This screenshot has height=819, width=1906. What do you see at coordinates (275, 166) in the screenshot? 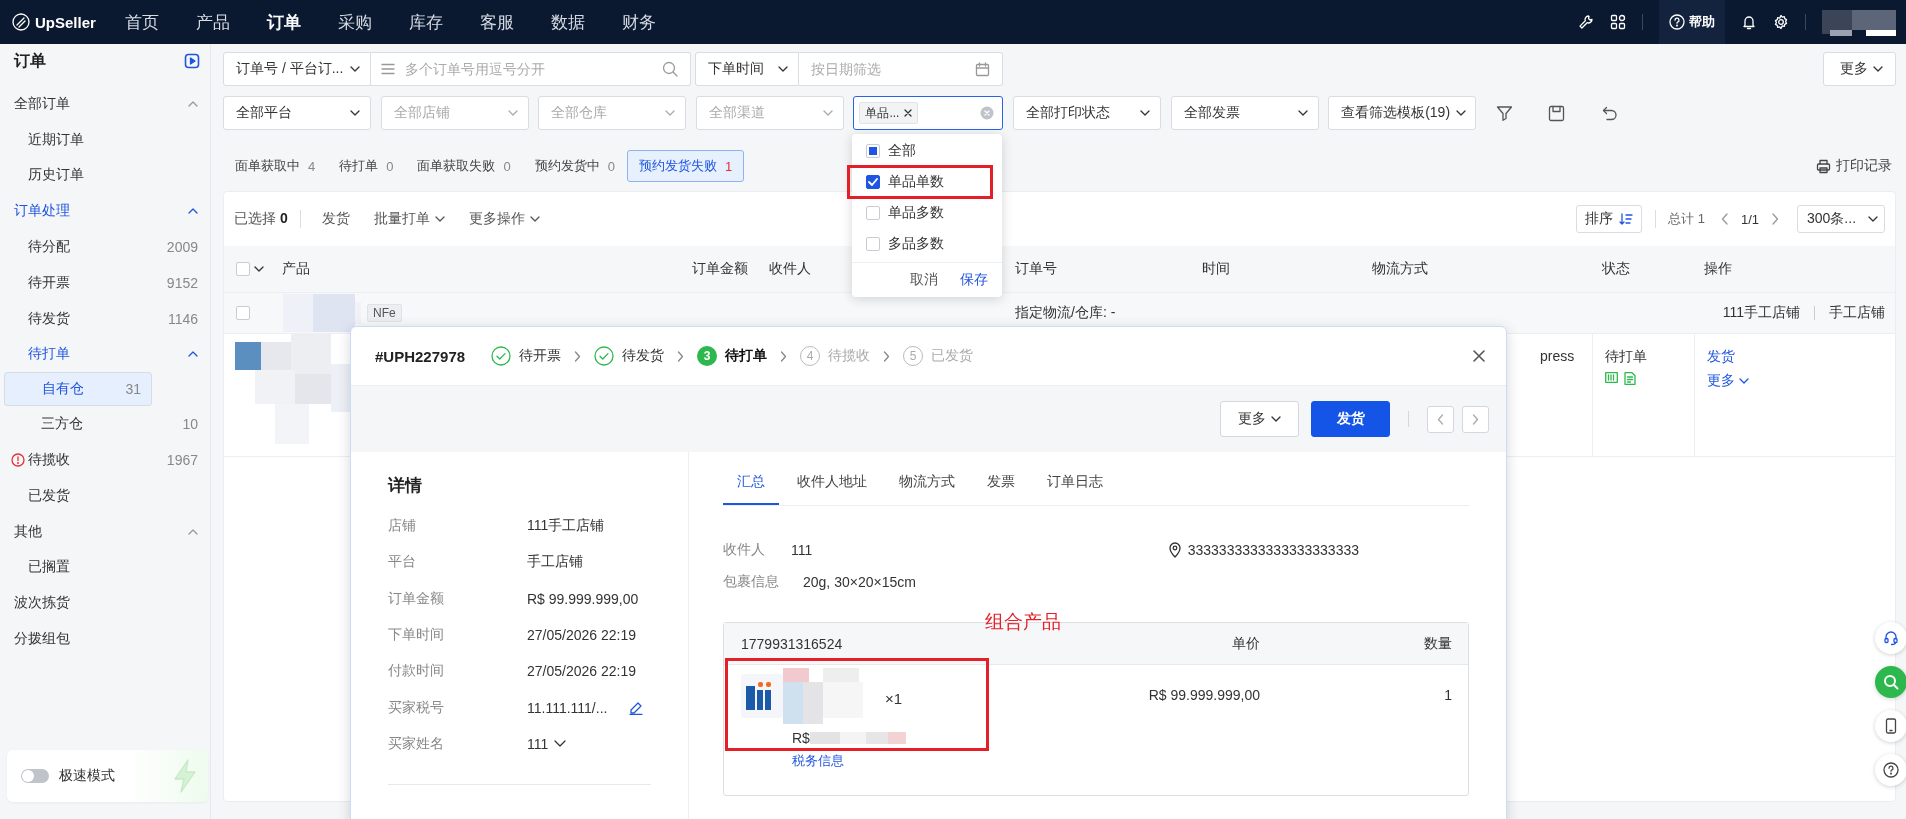
I see `status-tab: 面单获取中 4` at bounding box center [275, 166].